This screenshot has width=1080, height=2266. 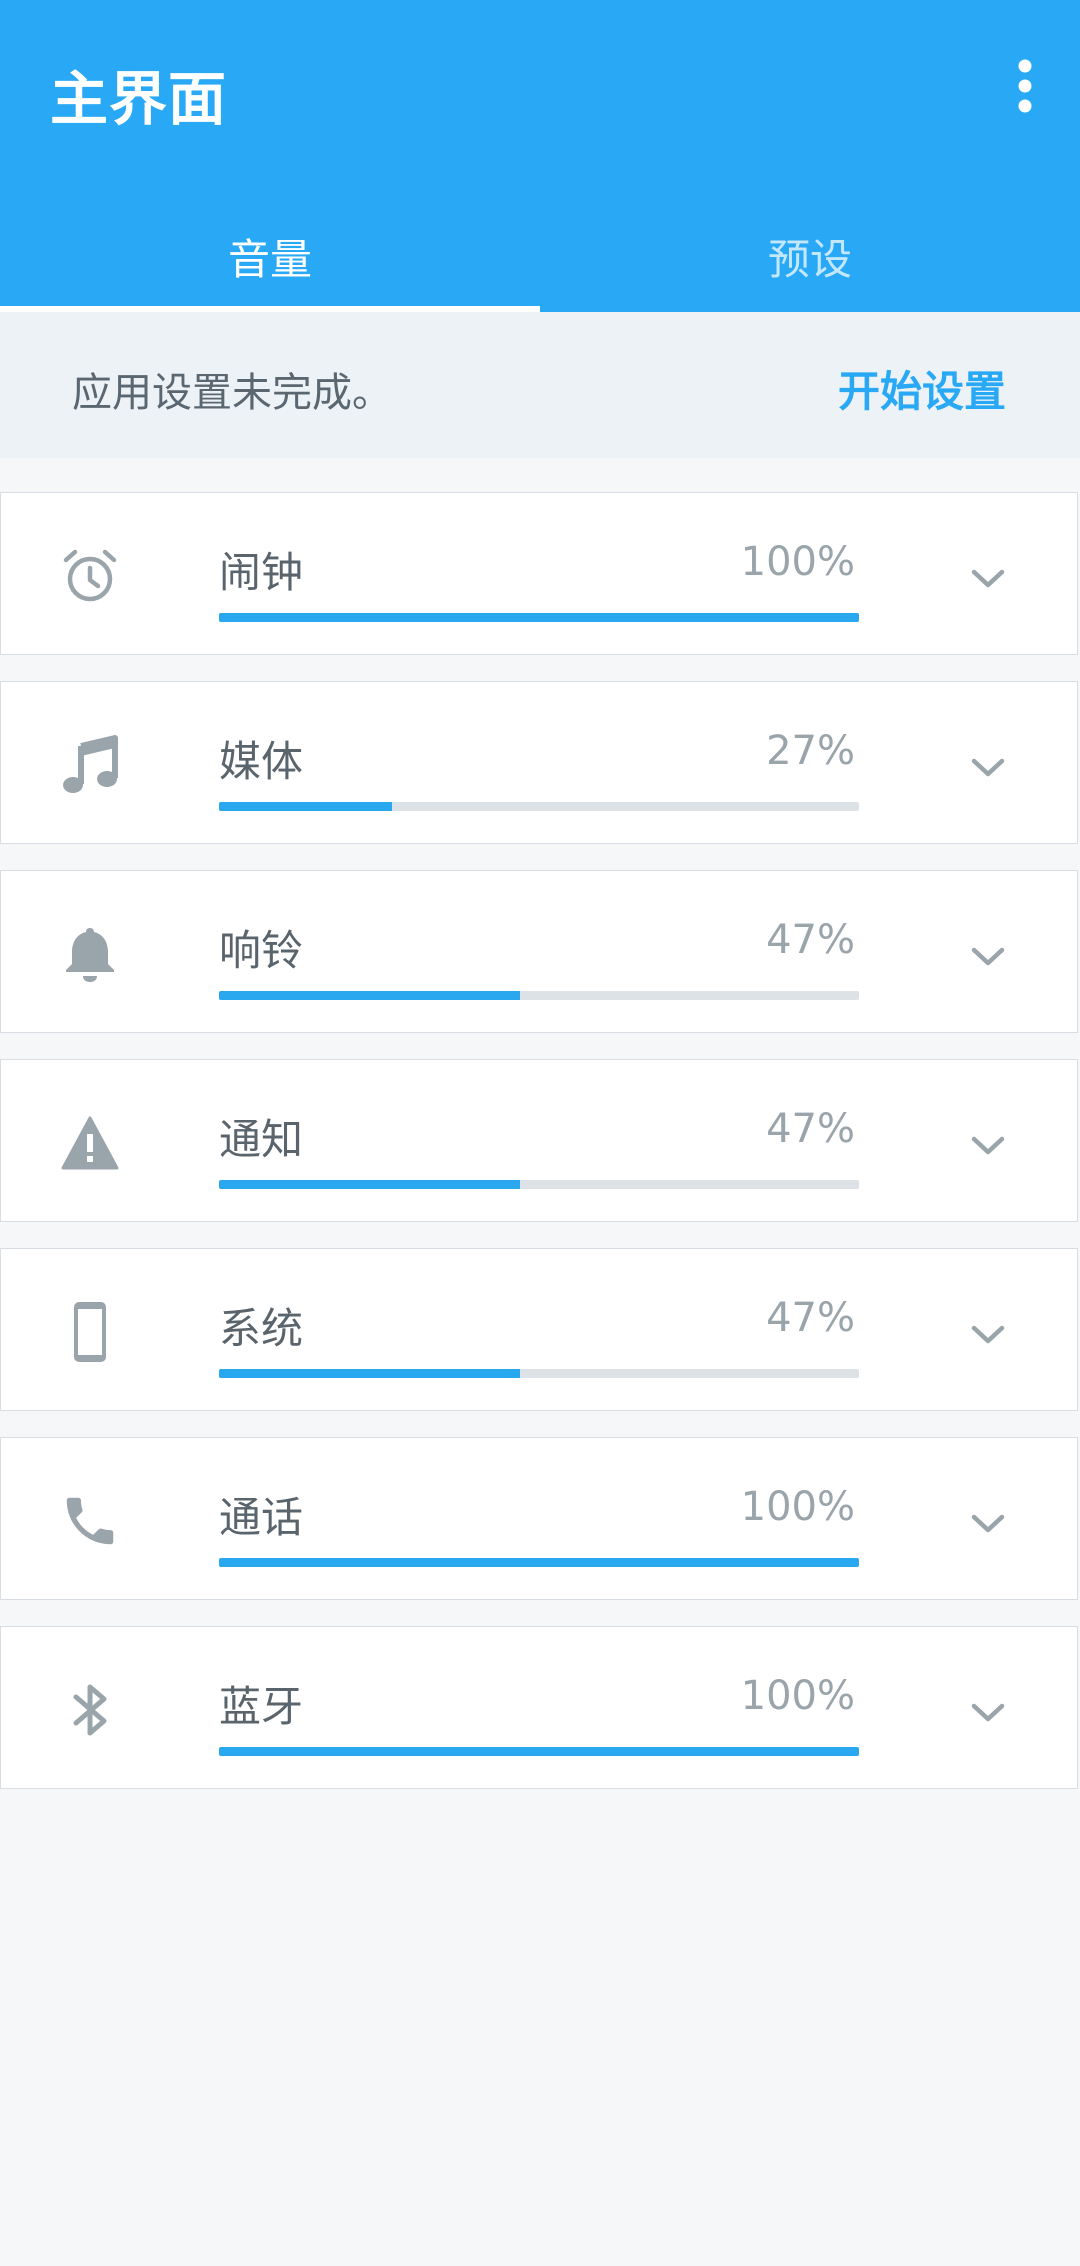 What do you see at coordinates (810, 751) in the screenshot?
I see `volume-percent: 27%` at bounding box center [810, 751].